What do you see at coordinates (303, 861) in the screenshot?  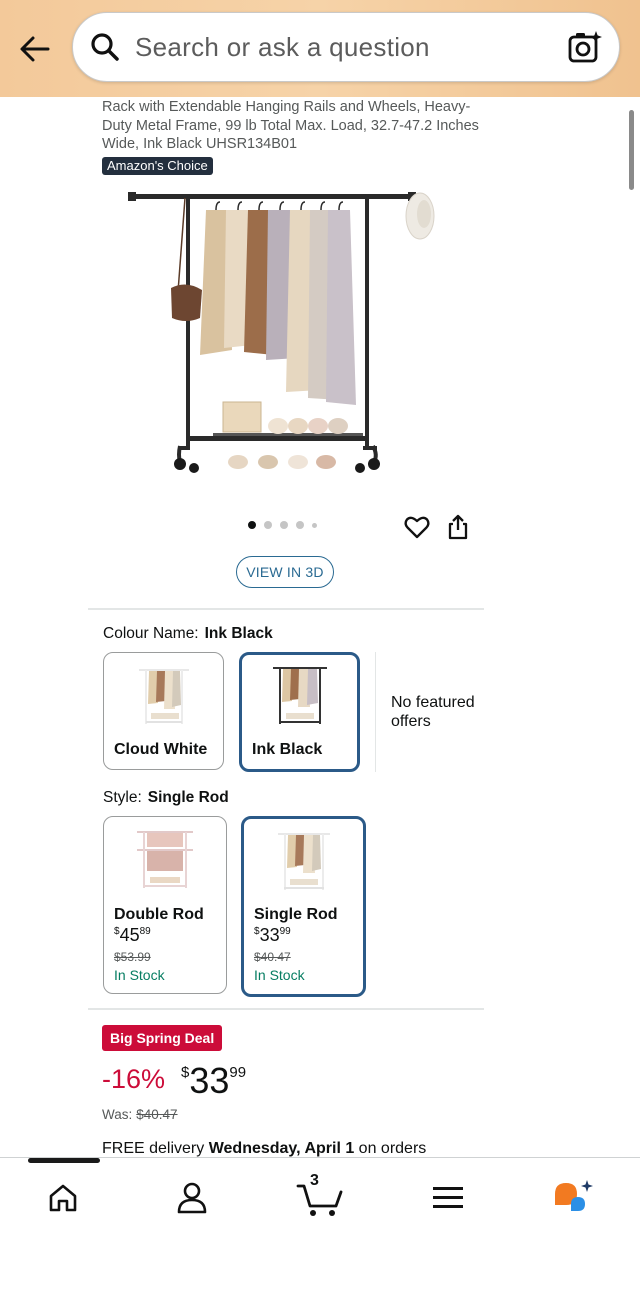 I see `single-rod-thumbnail` at bounding box center [303, 861].